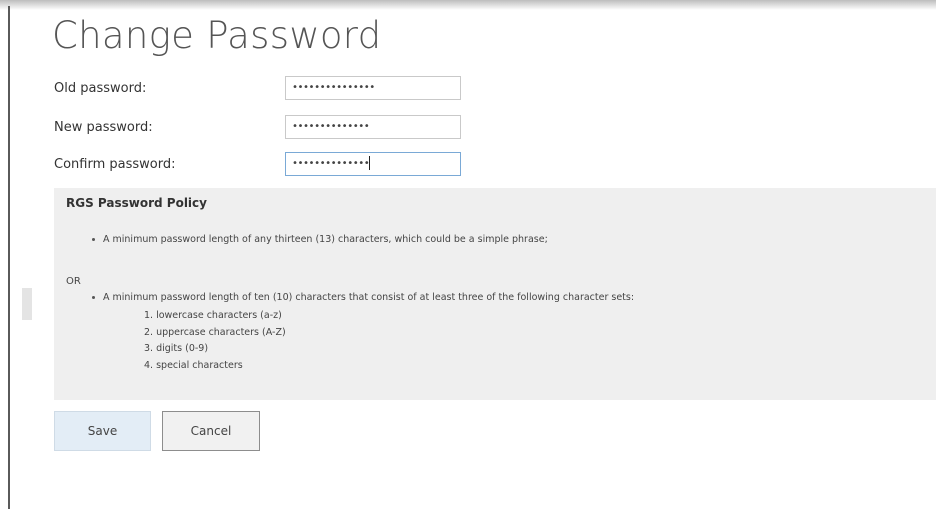 The height and width of the screenshot is (509, 936). What do you see at coordinates (373, 127) in the screenshot?
I see `new-password-field: ••••••••••••••` at bounding box center [373, 127].